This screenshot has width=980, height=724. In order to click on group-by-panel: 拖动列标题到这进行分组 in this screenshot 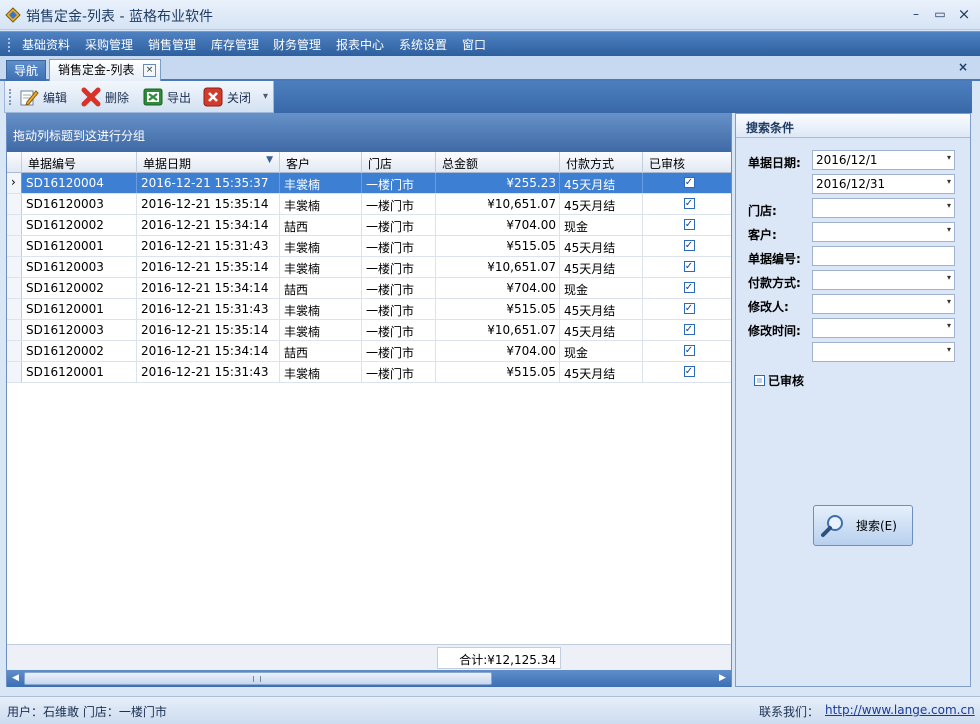, I will do `click(369, 133)`.